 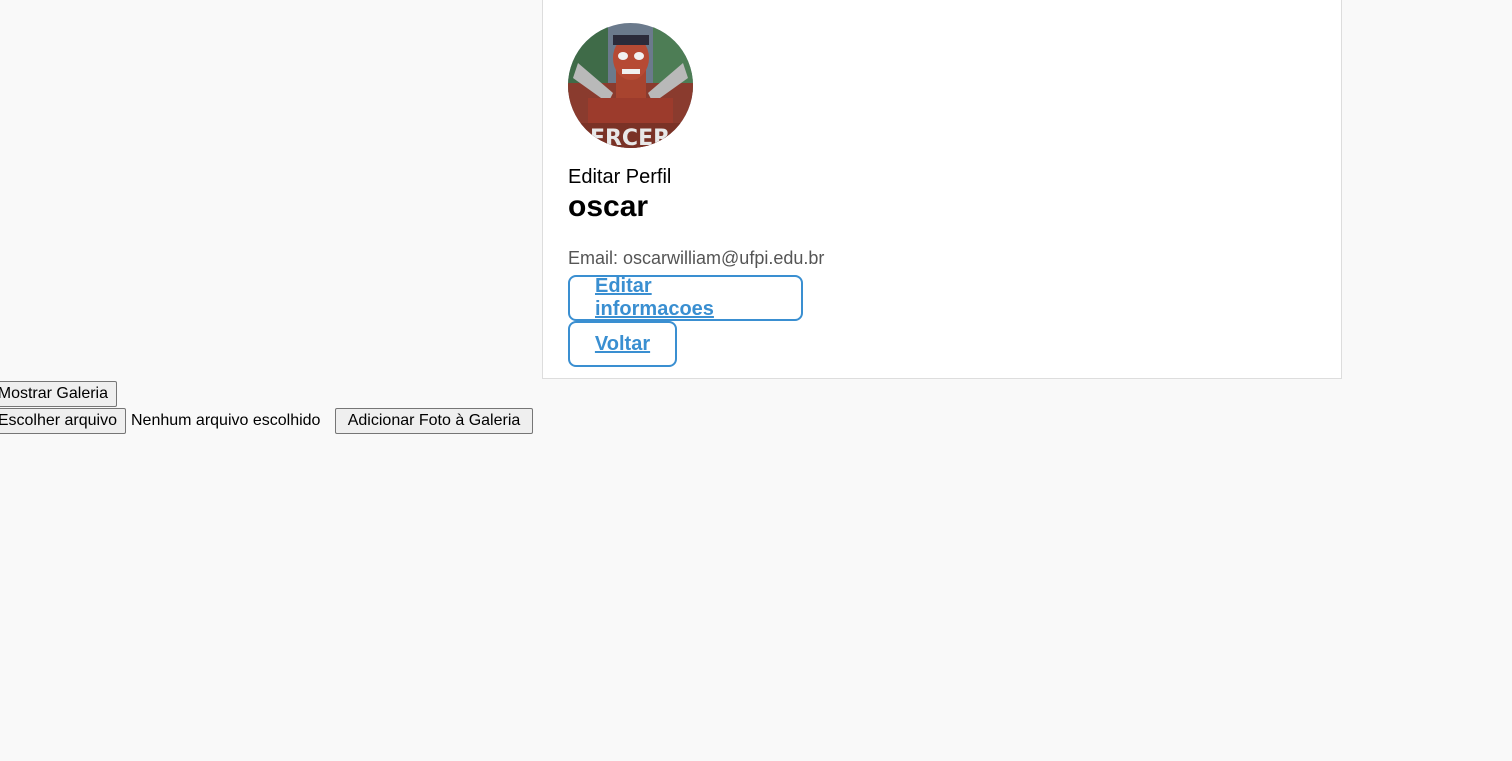 I want to click on avatar-image: ERCER, so click(x=630, y=85).